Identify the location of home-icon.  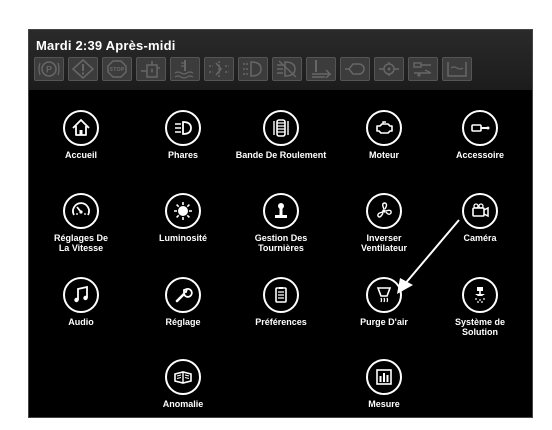
(81, 128).